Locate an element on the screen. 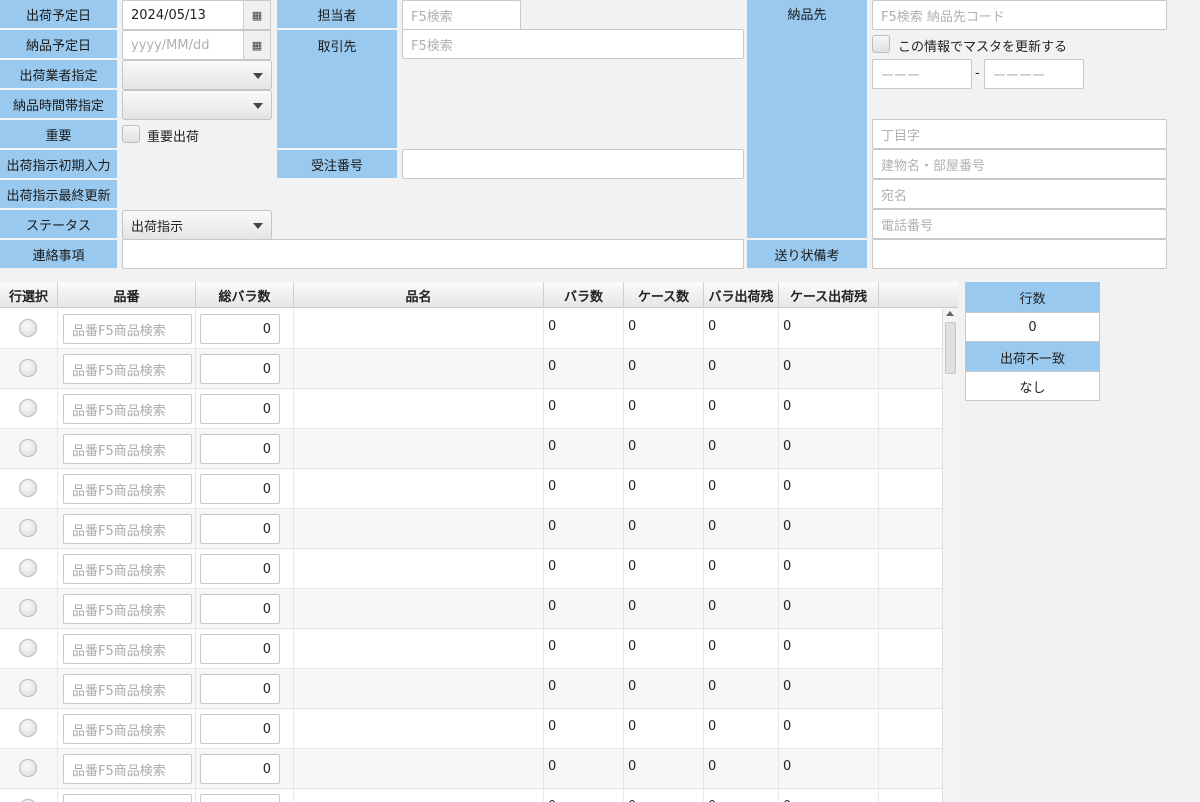  order-no-input is located at coordinates (573, 164).